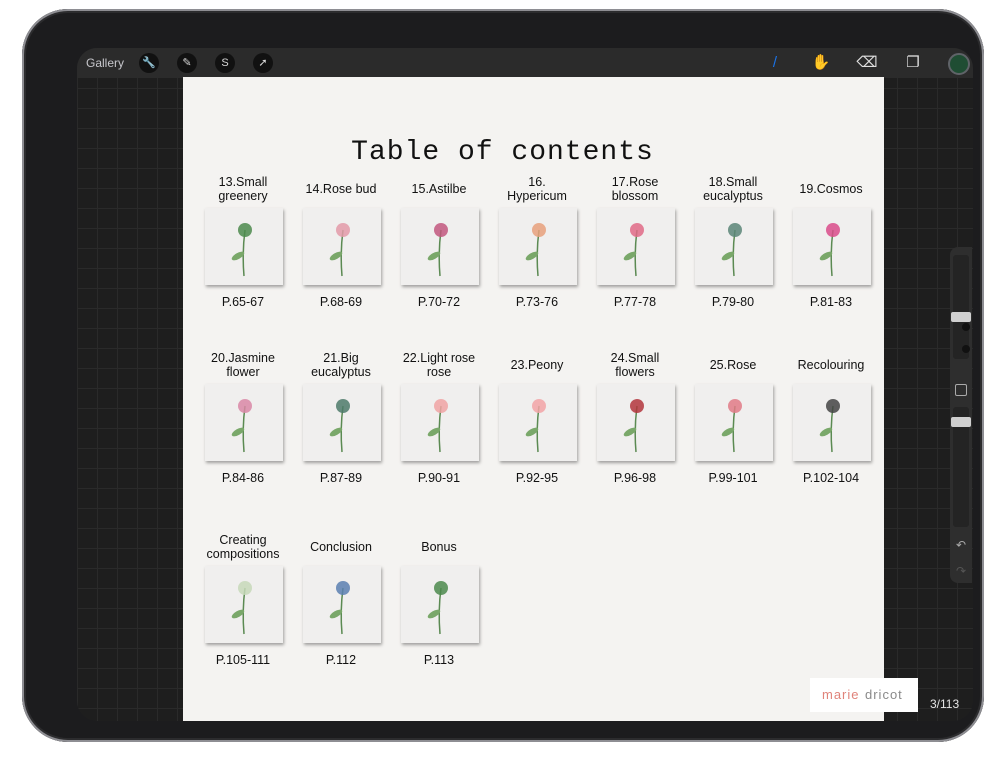 This screenshot has height=758, width=1005. Describe the element at coordinates (961, 317) in the screenshot. I see `brush-size-knob` at that location.